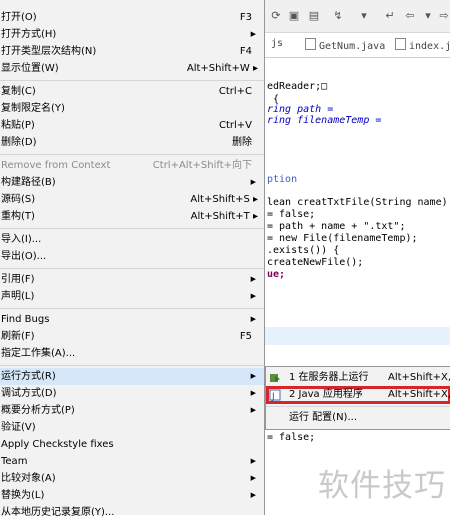 The width and height of the screenshot is (450, 521). I want to click on menu-item-label: 复制限定名(Y), so click(33, 108).